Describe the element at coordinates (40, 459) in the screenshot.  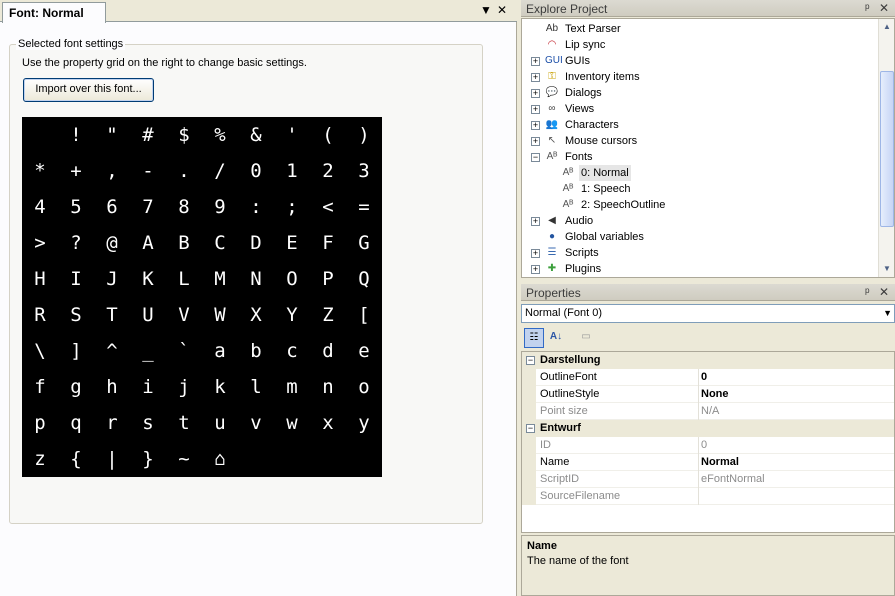
I see `glyph-cell: z` at that location.